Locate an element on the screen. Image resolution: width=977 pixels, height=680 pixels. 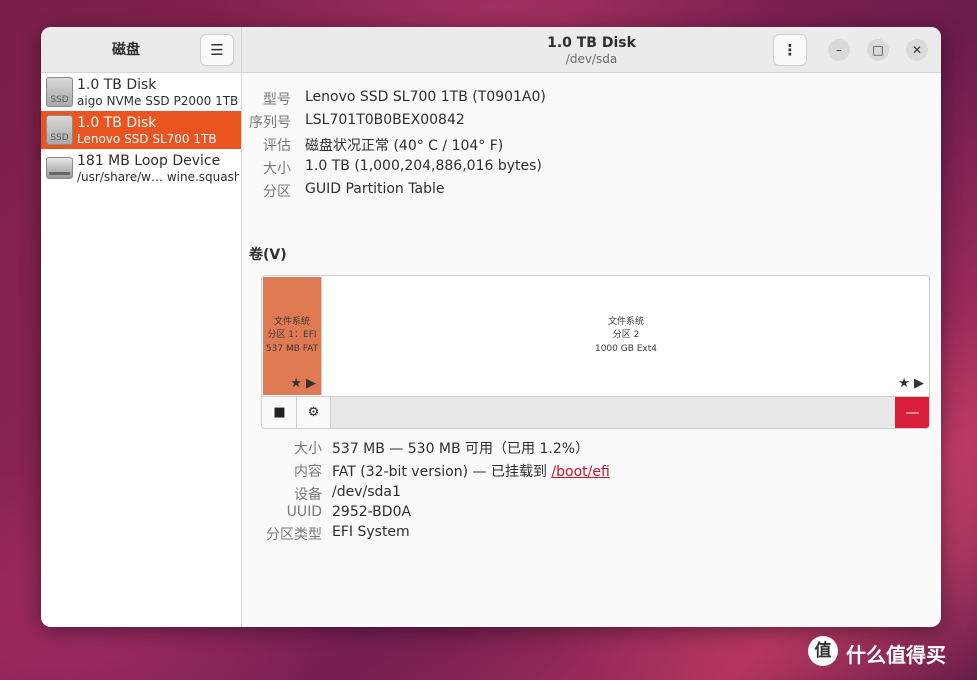
partition-type-row: 分区类型 EFI System is located at coordinates (587, 534).